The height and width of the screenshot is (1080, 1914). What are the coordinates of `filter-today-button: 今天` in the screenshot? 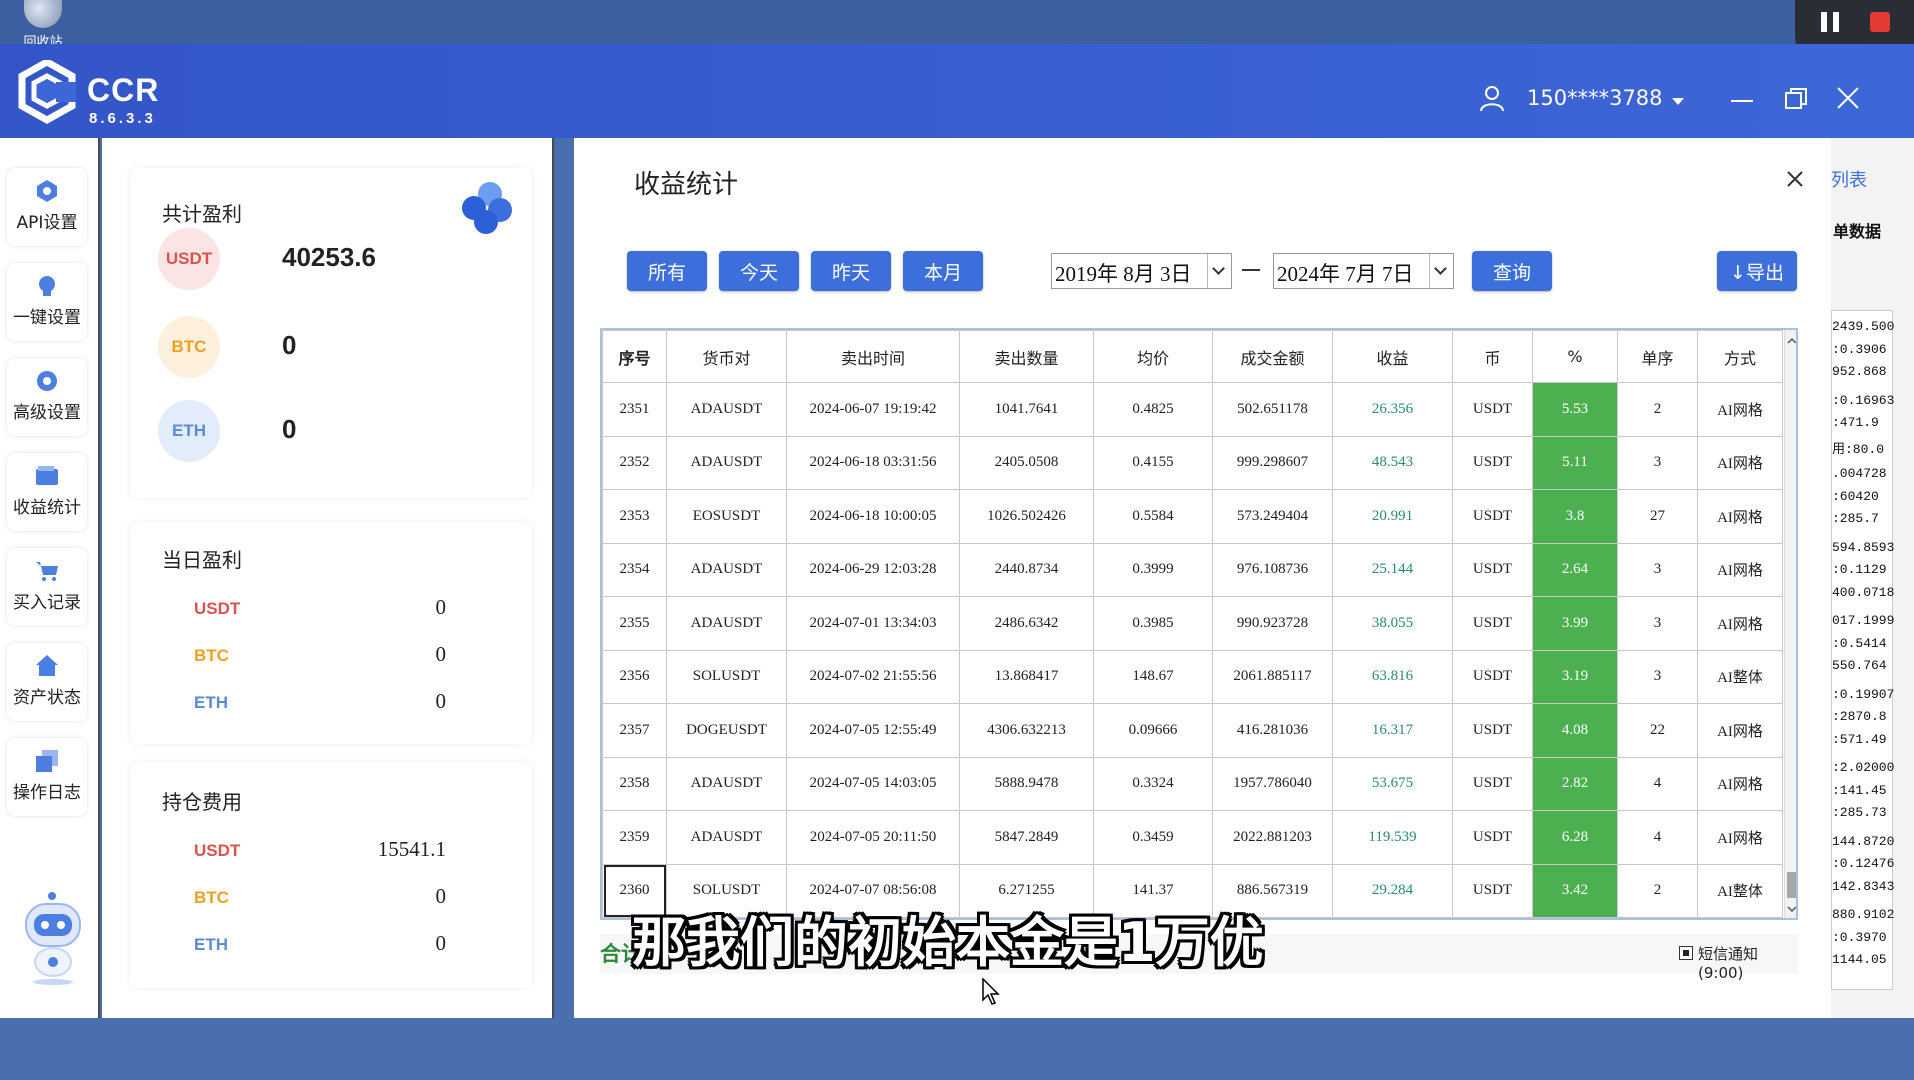 It's located at (759, 271).